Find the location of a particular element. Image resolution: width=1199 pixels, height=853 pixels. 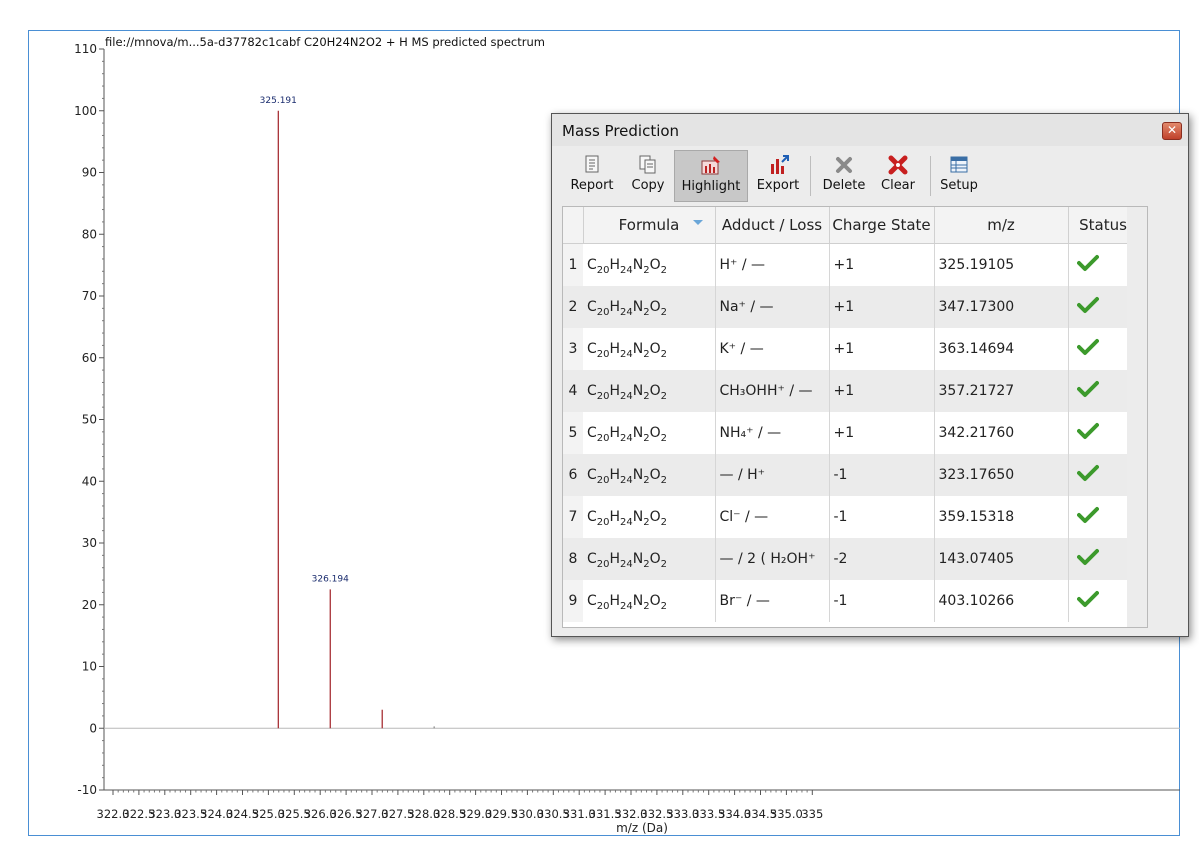

highlight-icon is located at coordinates (710, 165).